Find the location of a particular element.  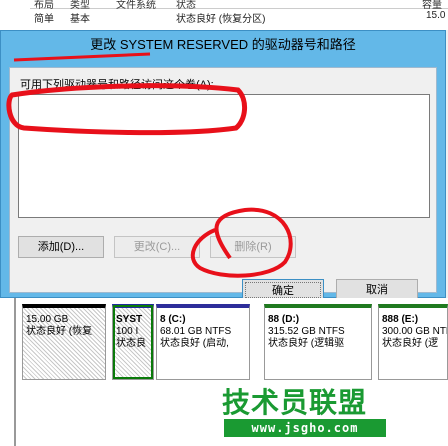

cell-capacity: 15.0 is located at coordinates (436, 15).